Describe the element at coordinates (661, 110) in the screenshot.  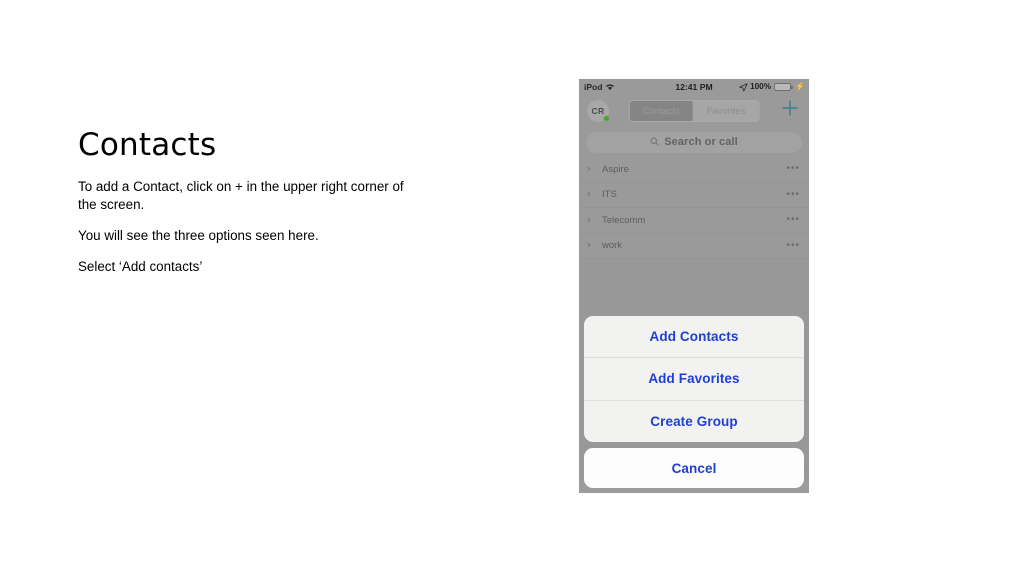
I see `tab-contacts: Contacts` at that location.